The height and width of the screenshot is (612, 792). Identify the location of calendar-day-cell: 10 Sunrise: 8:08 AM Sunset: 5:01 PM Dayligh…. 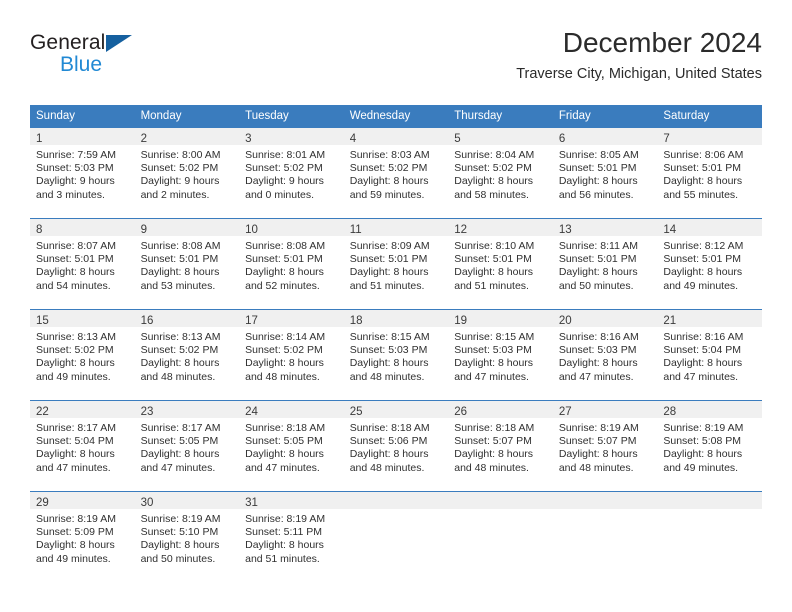
(291, 264).